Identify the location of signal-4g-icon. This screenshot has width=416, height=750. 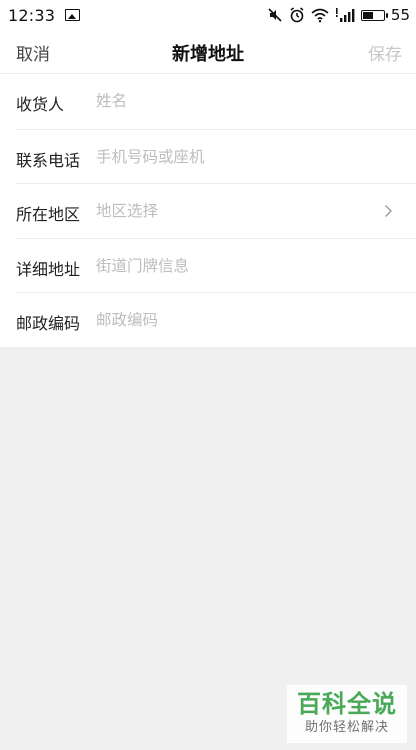
(345, 15).